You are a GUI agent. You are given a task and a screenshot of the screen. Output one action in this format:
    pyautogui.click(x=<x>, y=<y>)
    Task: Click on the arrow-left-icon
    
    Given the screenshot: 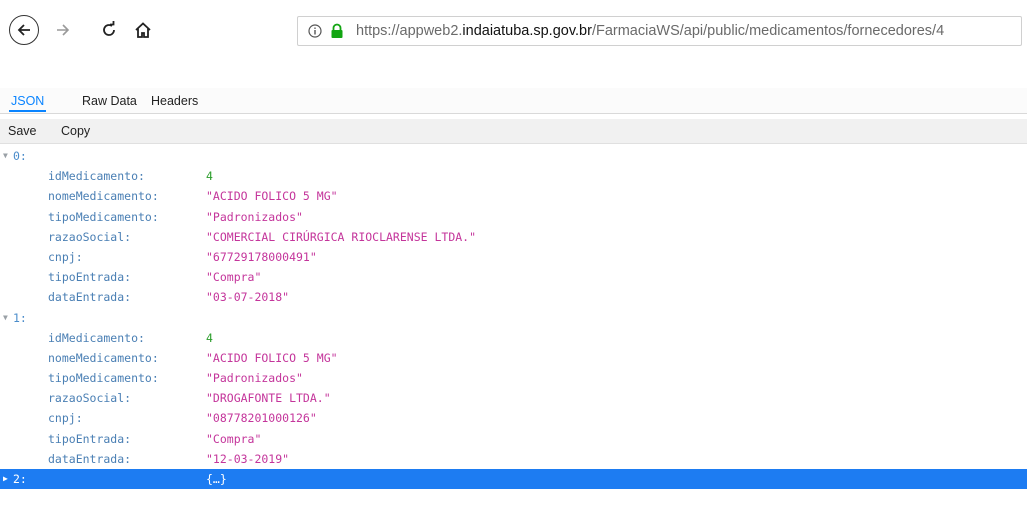 What is the action you would take?
    pyautogui.click(x=23, y=30)
    